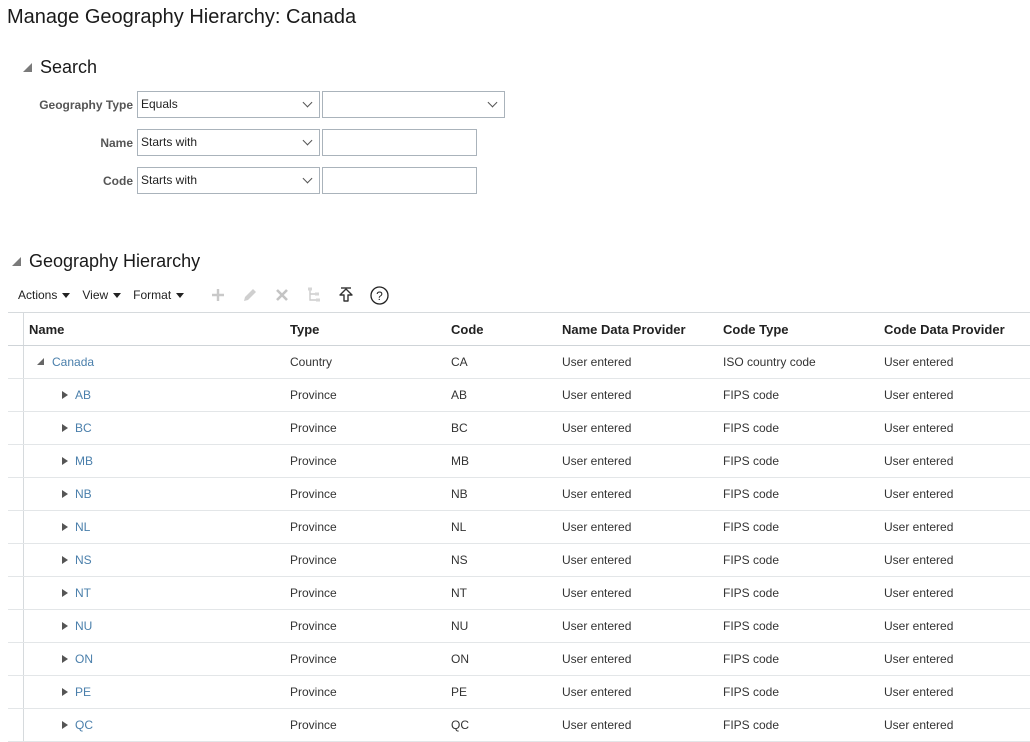  What do you see at coordinates (40, 362) in the screenshot?
I see `collapse-icon` at bounding box center [40, 362].